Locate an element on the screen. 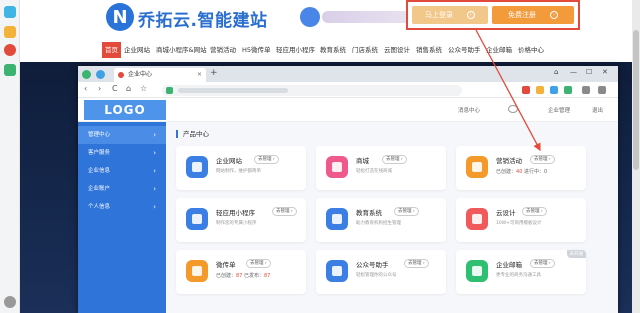 The height and width of the screenshot is (313, 640). status-badge: 未开通 is located at coordinates (576, 254).